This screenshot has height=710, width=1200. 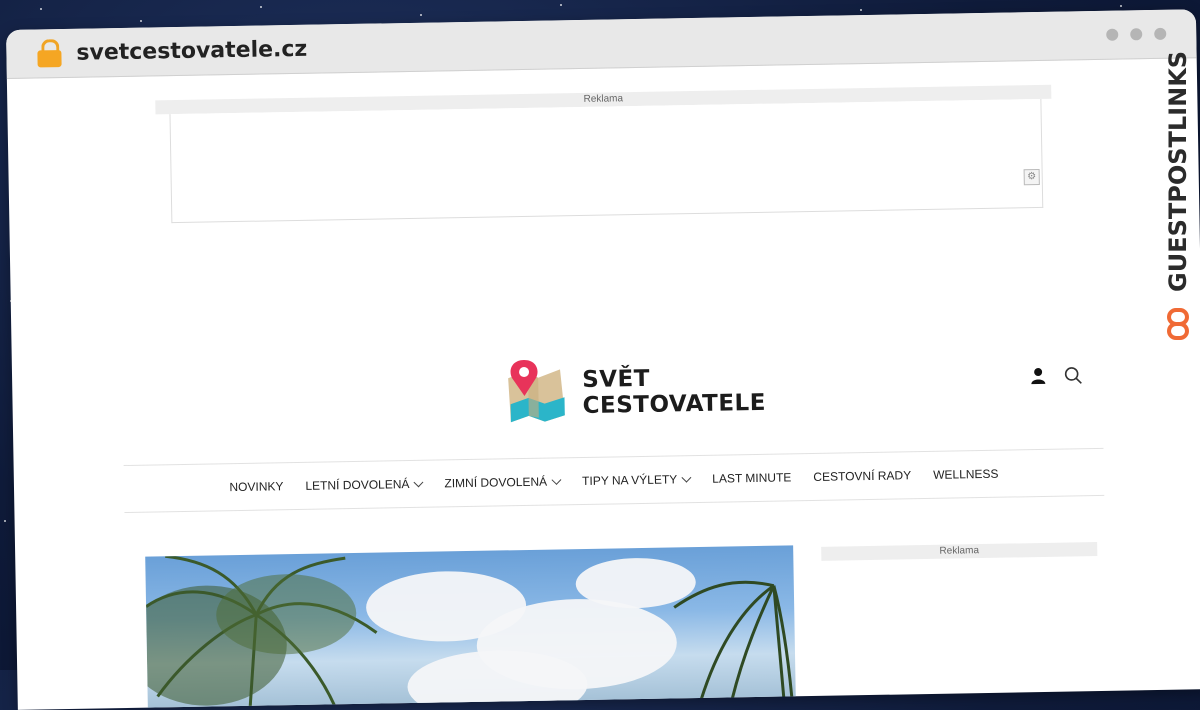 What do you see at coordinates (256, 486) in the screenshot?
I see `nav-item-novinky: NOVINKY` at bounding box center [256, 486].